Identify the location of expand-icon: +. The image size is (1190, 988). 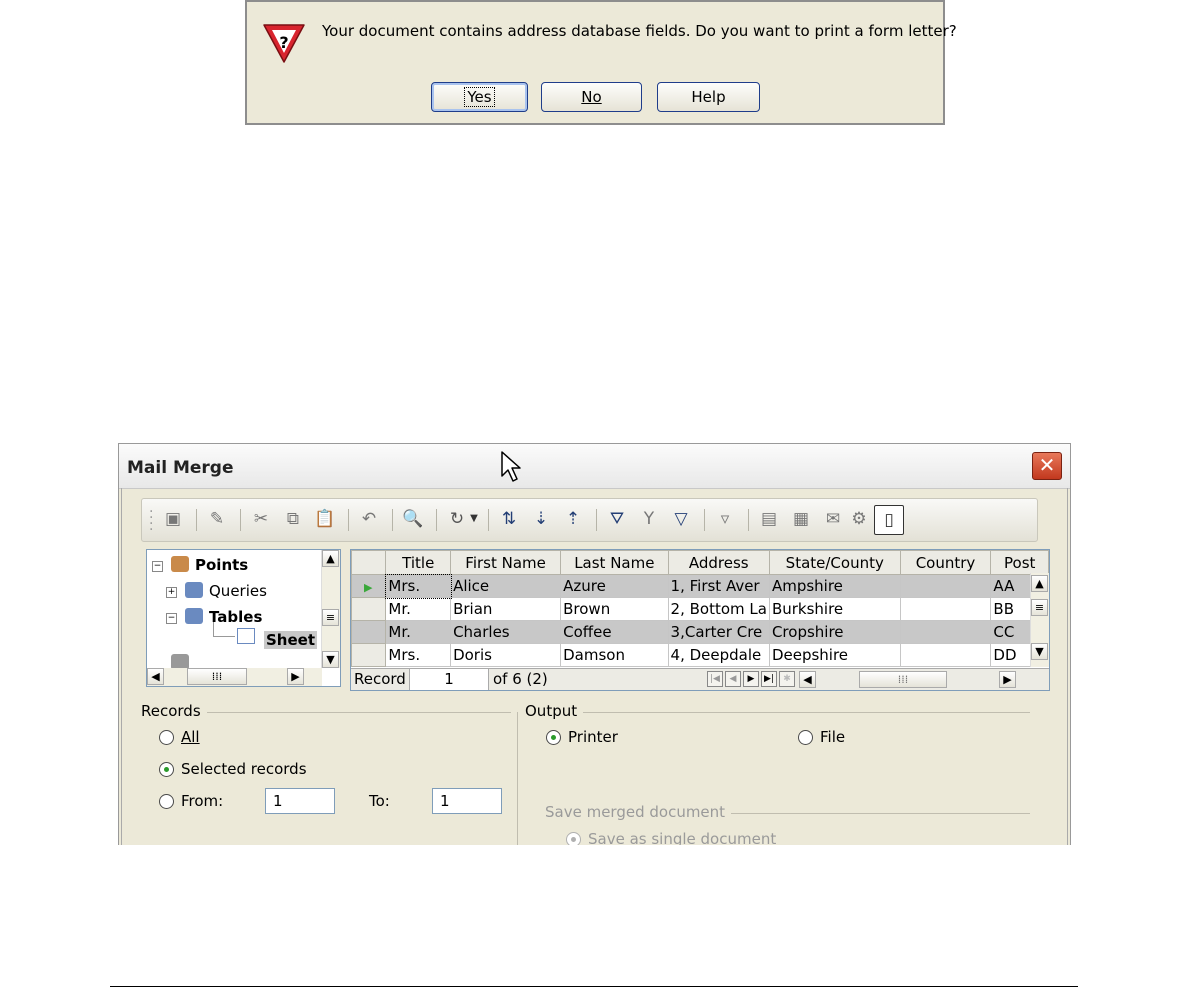
(171, 592).